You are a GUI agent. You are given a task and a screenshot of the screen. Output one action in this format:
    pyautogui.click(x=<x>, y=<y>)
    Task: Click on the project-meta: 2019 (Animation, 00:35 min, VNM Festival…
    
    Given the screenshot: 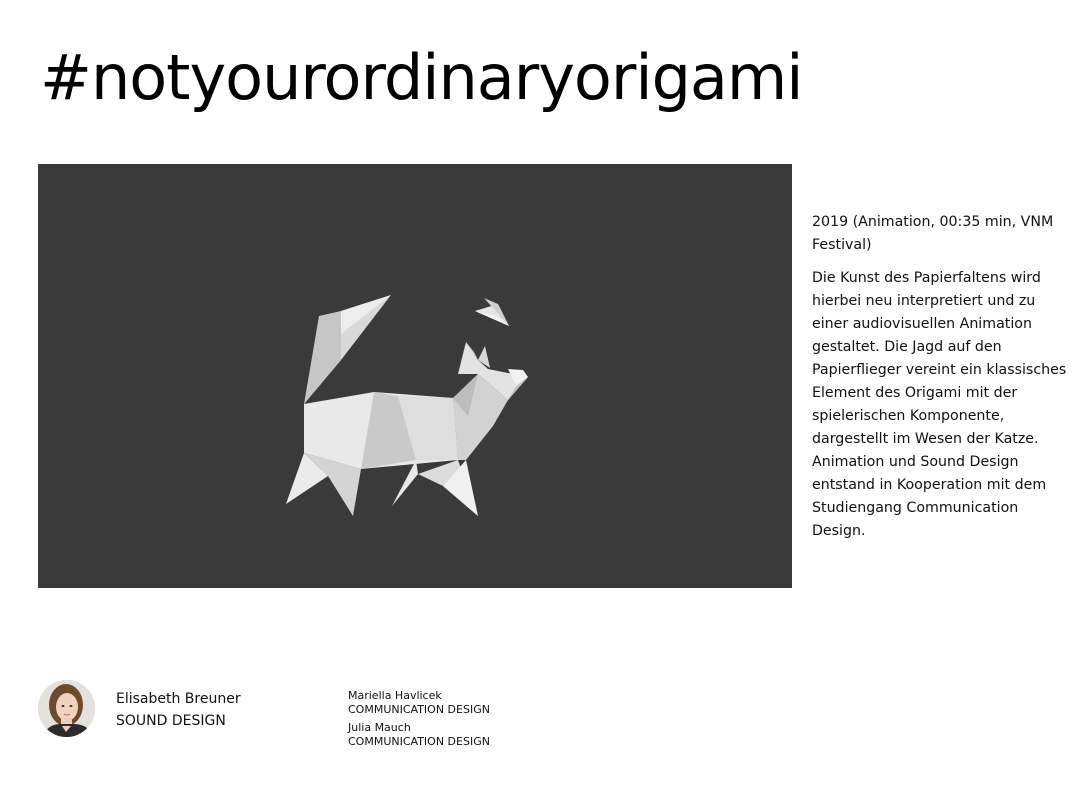 What is the action you would take?
    pyautogui.click(x=933, y=233)
    